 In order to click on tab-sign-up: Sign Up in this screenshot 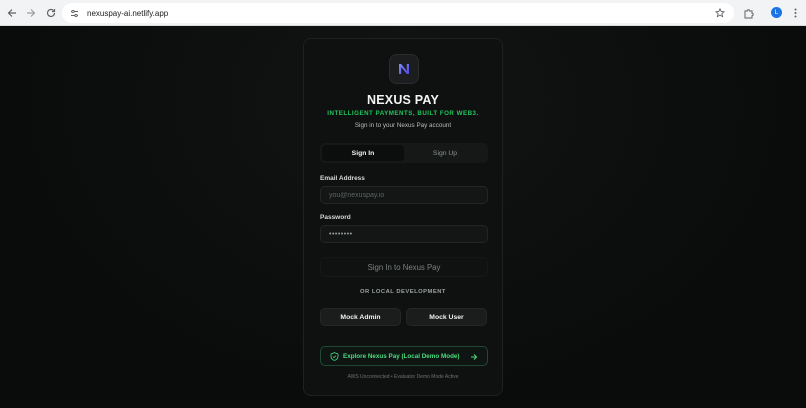, I will do `click(445, 153)`.